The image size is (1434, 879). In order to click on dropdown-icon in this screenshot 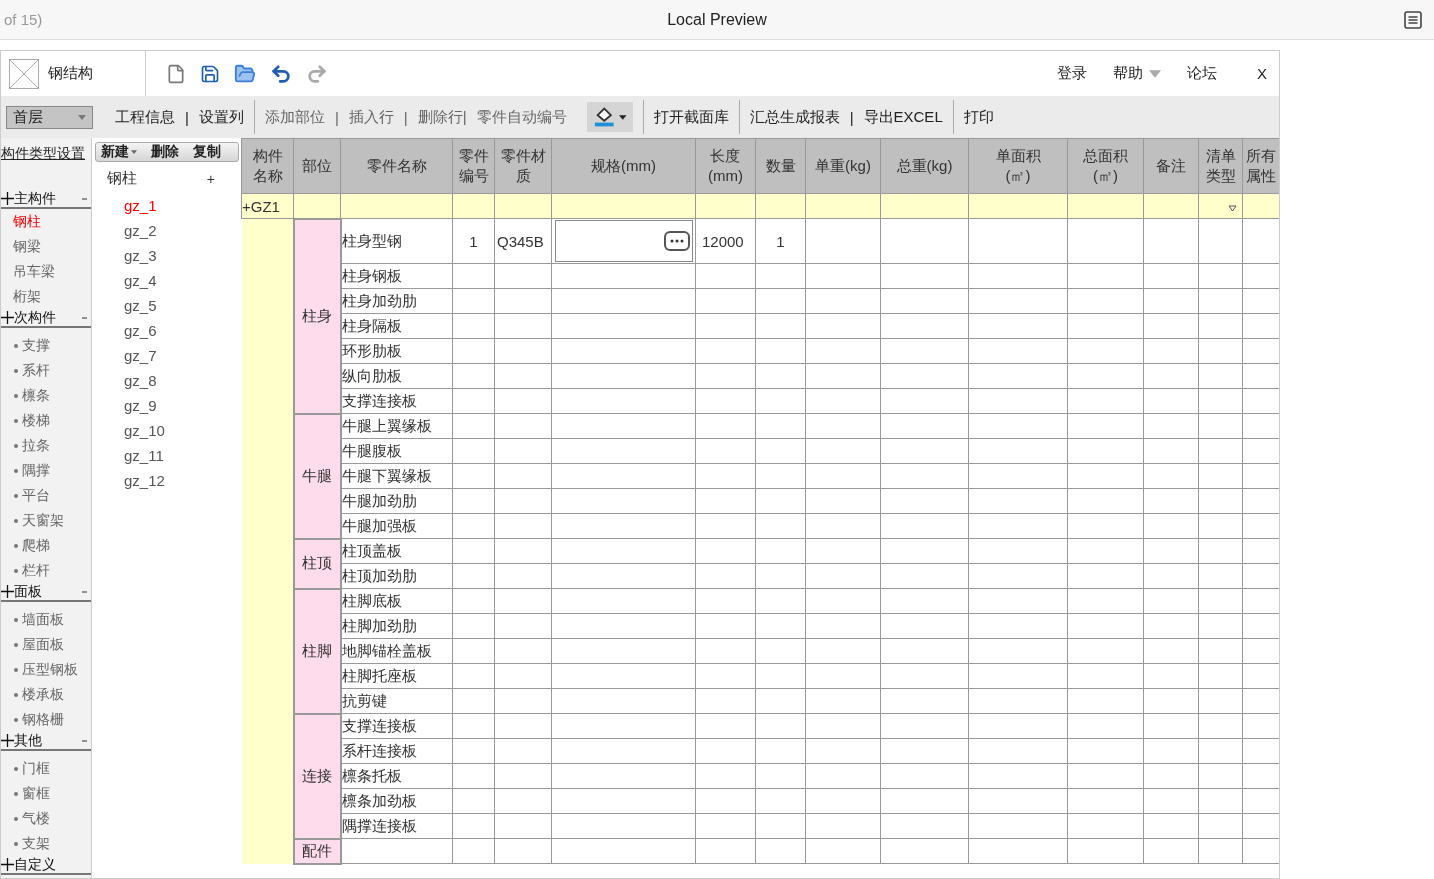, I will do `click(1232, 208)`.